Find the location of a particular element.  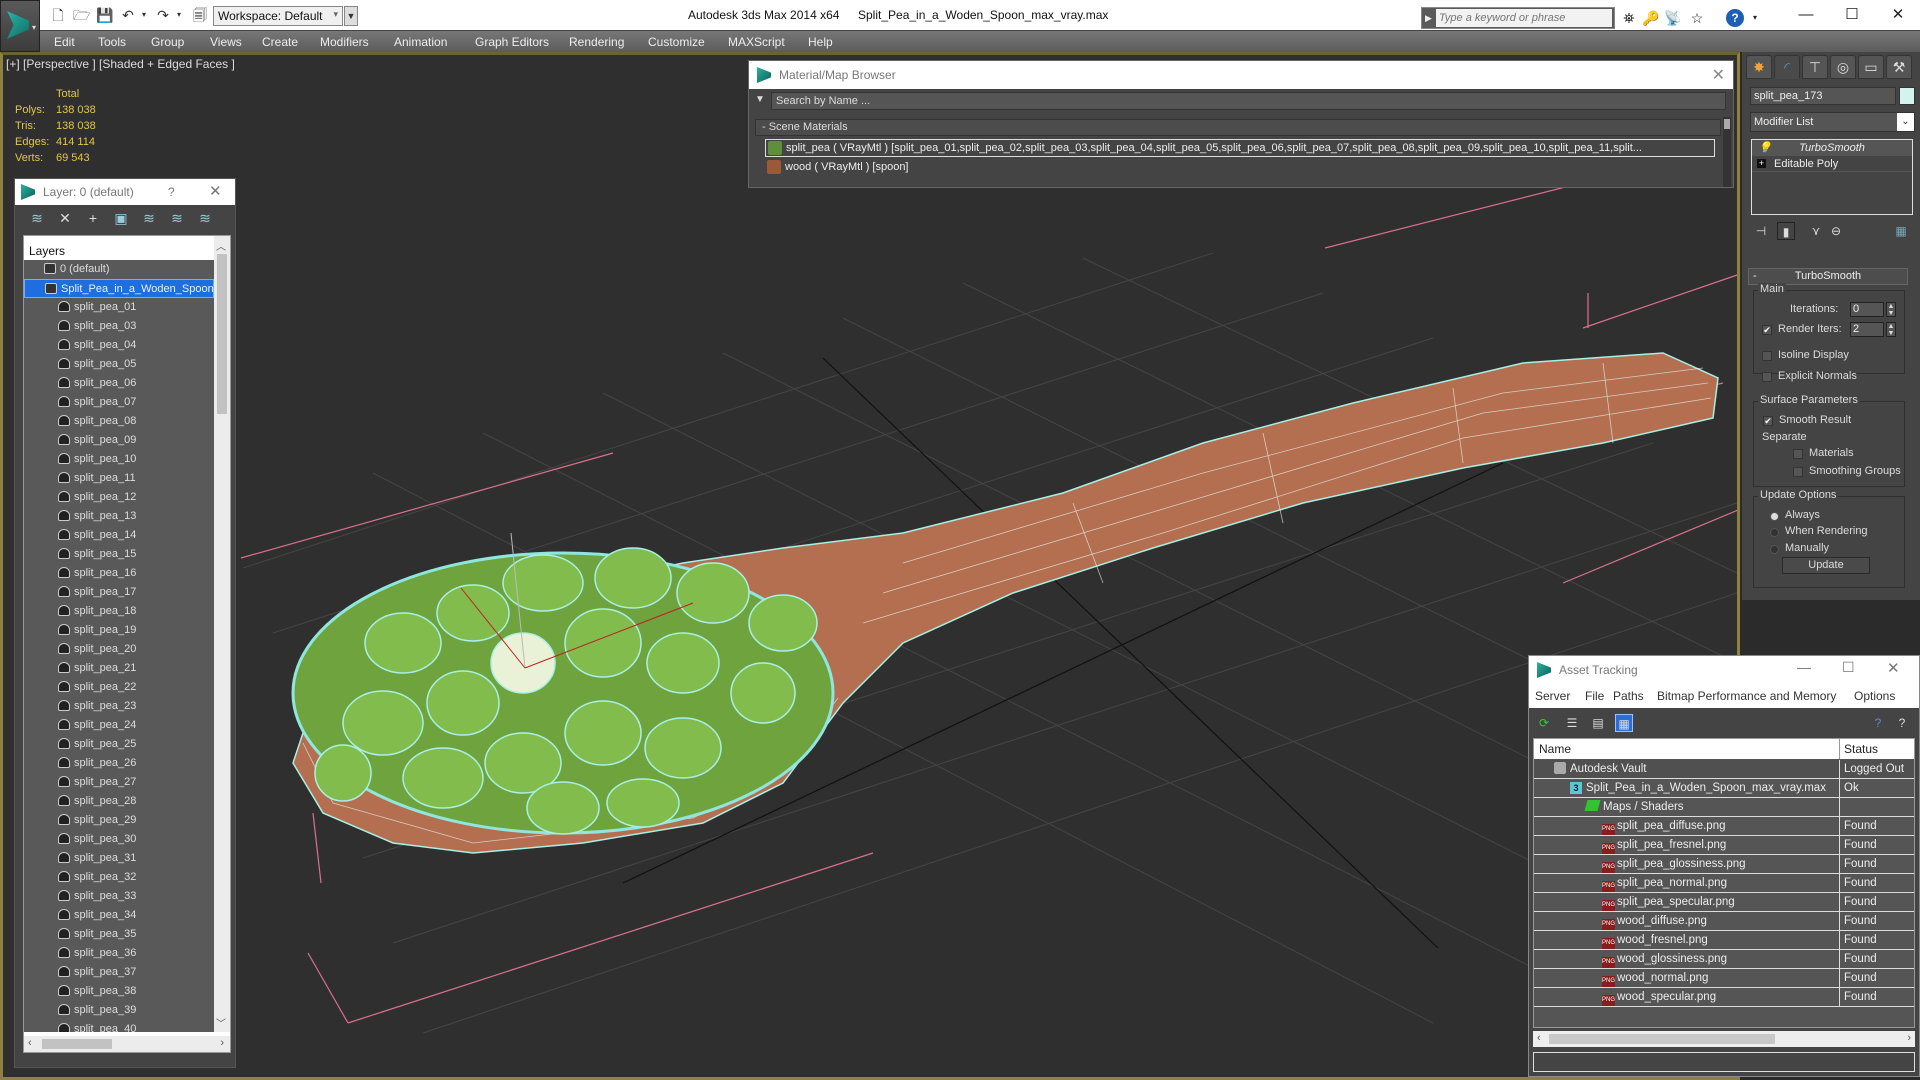

object-row: split_pea_19 is located at coordinates (119, 630).